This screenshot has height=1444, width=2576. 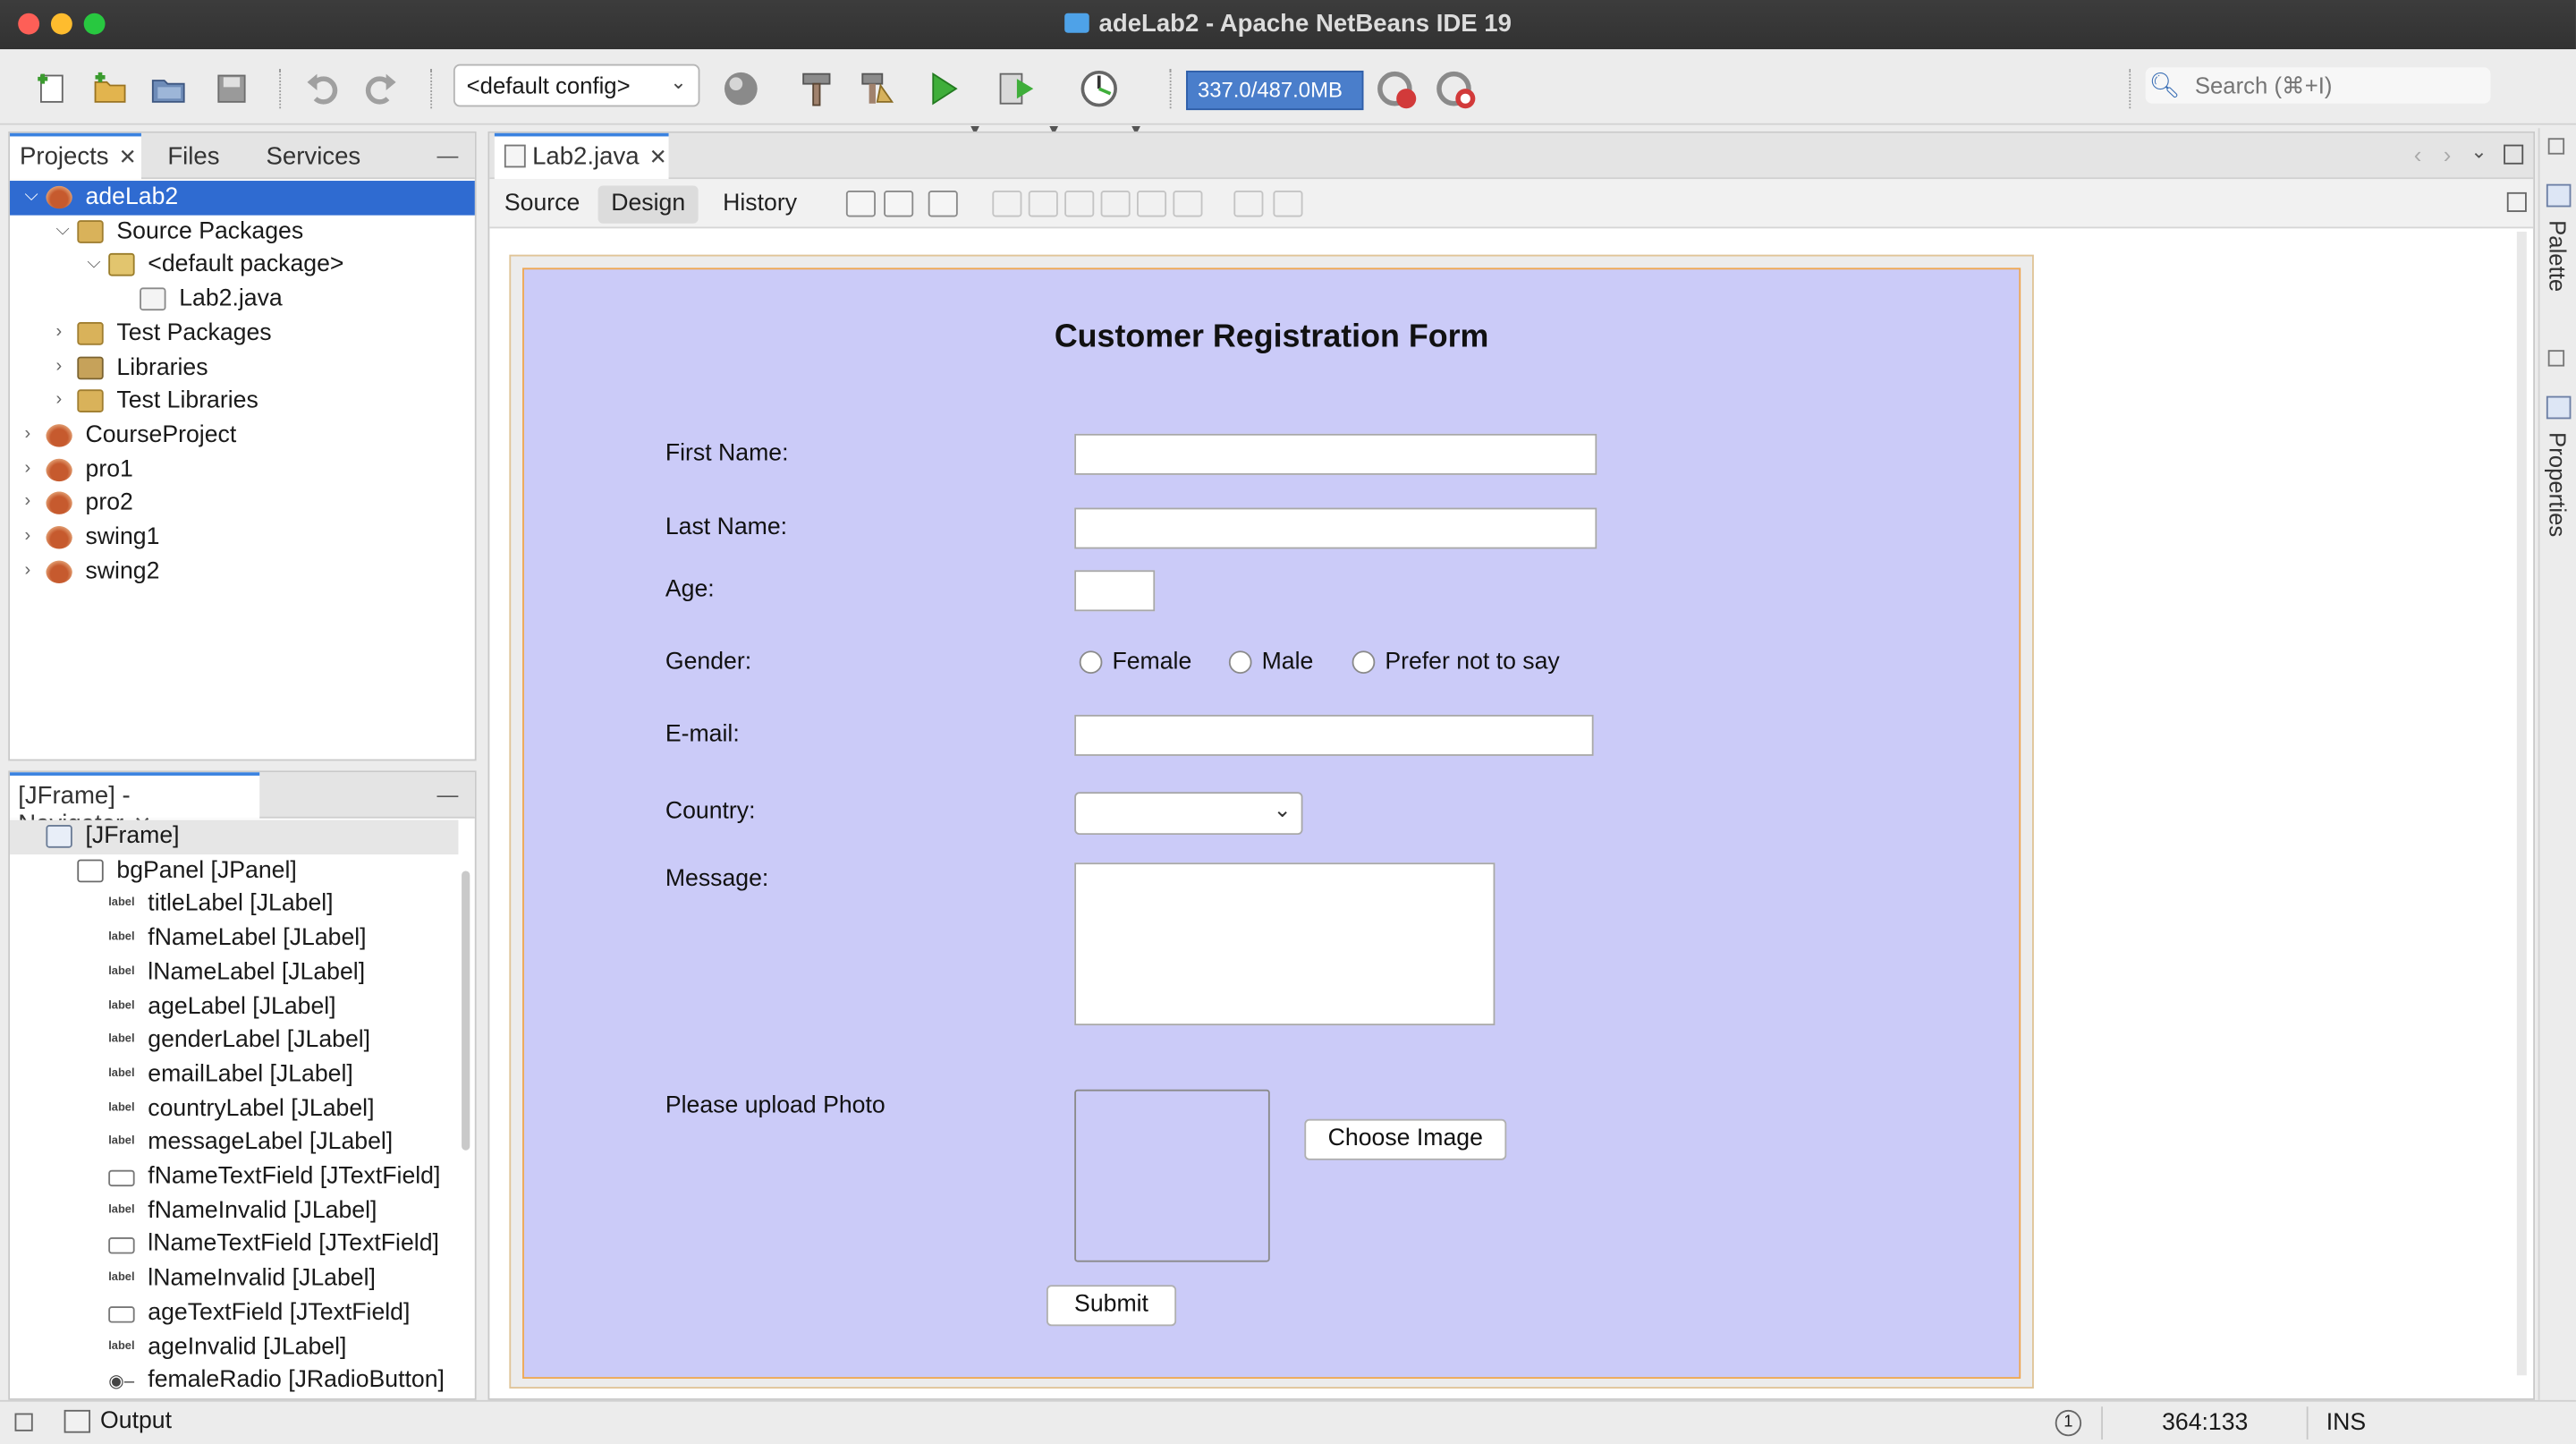 What do you see at coordinates (322, 88) in the screenshot?
I see `undo-button` at bounding box center [322, 88].